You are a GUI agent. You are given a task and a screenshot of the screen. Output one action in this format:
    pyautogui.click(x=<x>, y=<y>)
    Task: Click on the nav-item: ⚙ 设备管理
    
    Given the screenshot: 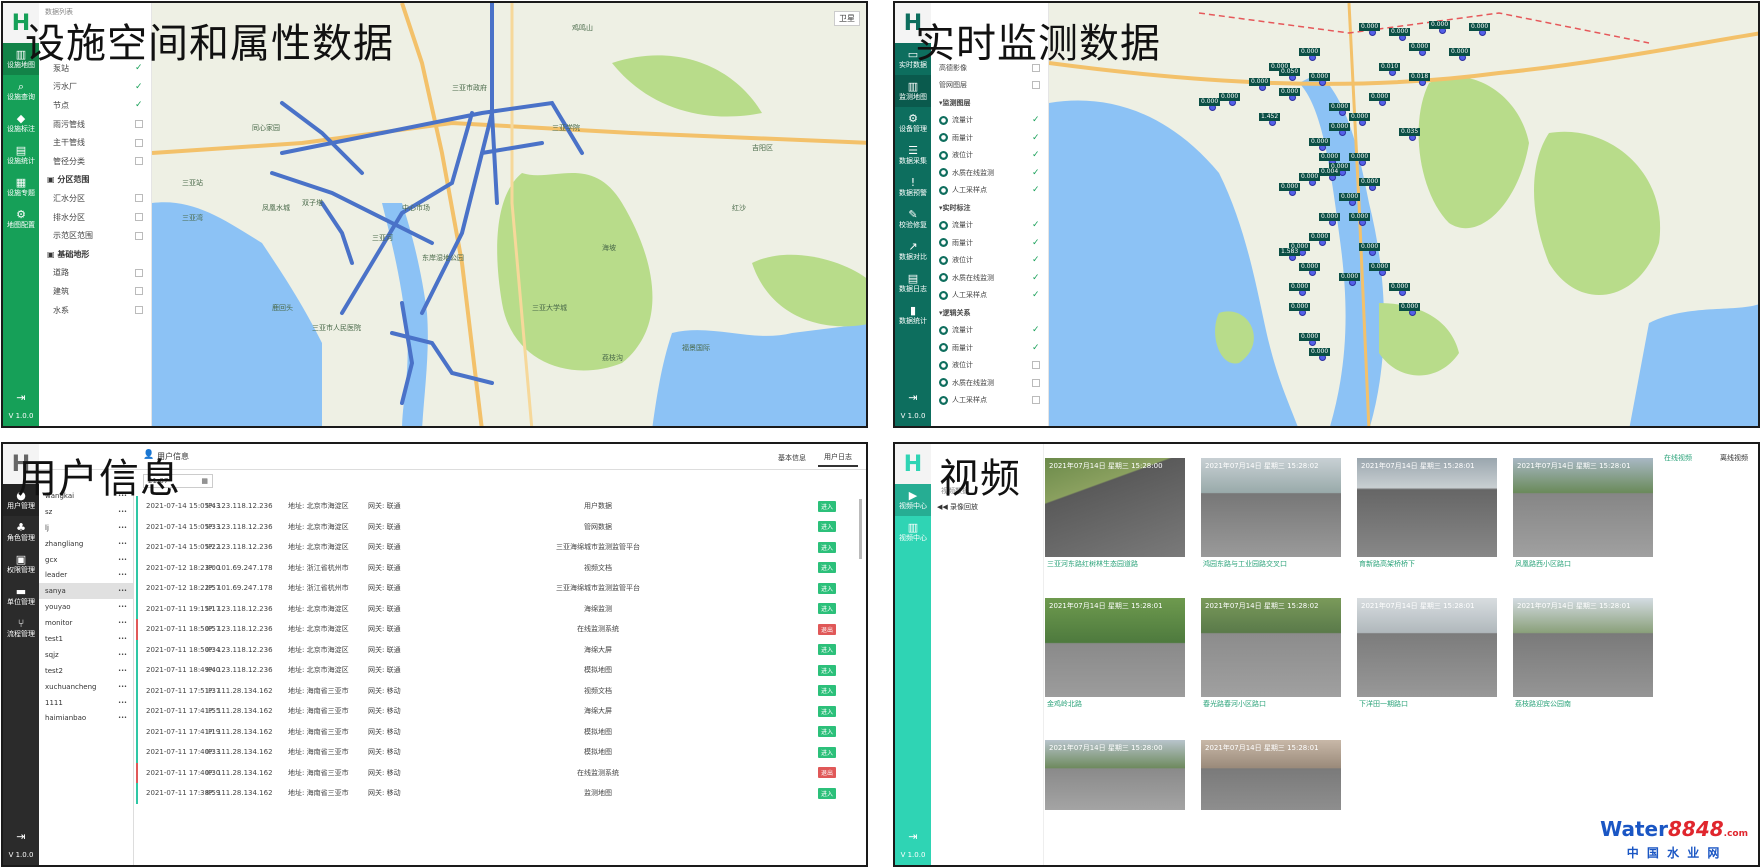 What is the action you would take?
    pyautogui.click(x=913, y=123)
    